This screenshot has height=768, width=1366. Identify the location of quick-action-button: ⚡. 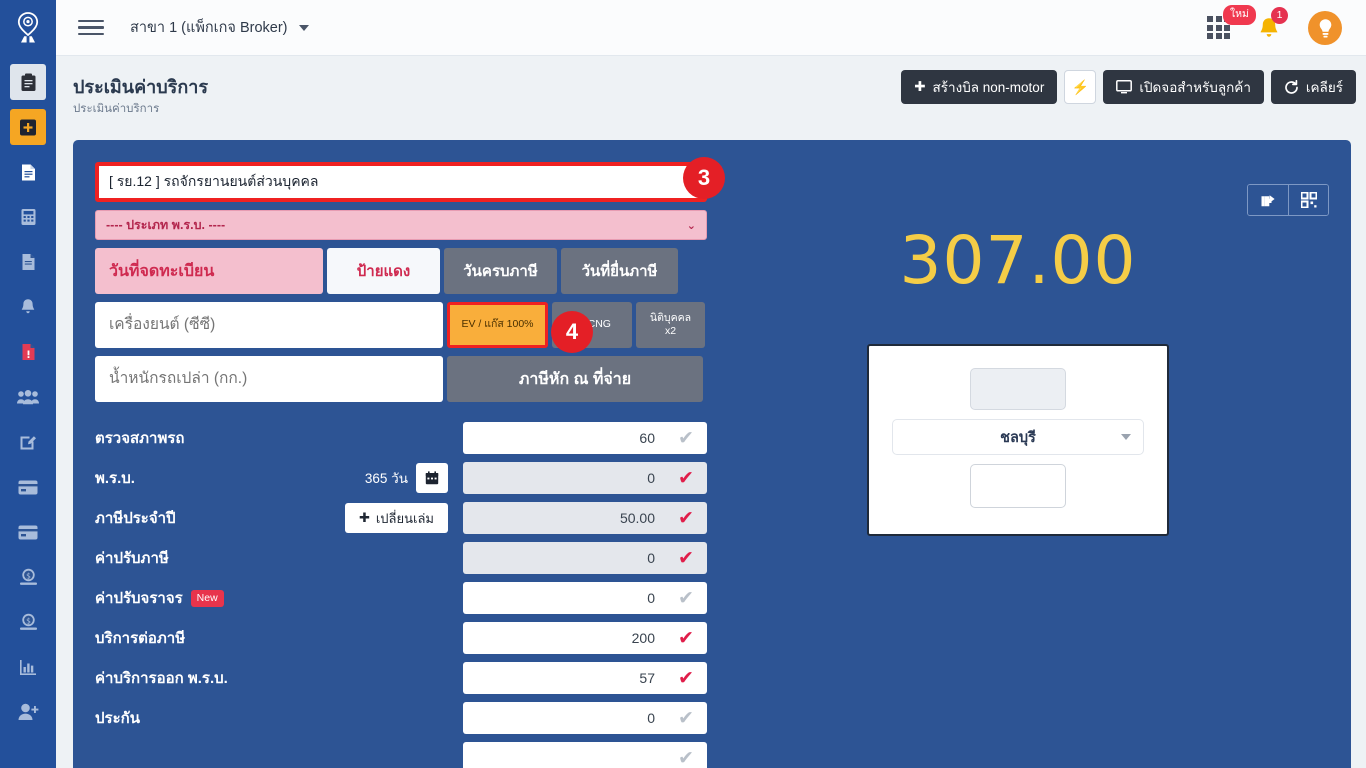
(1080, 87).